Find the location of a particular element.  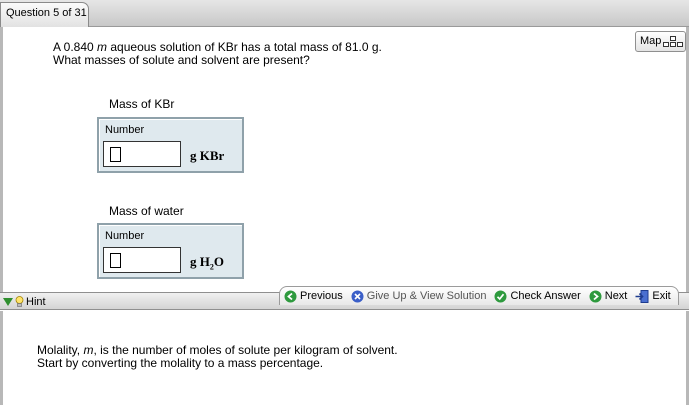

checkmark-icon is located at coordinates (500, 296).